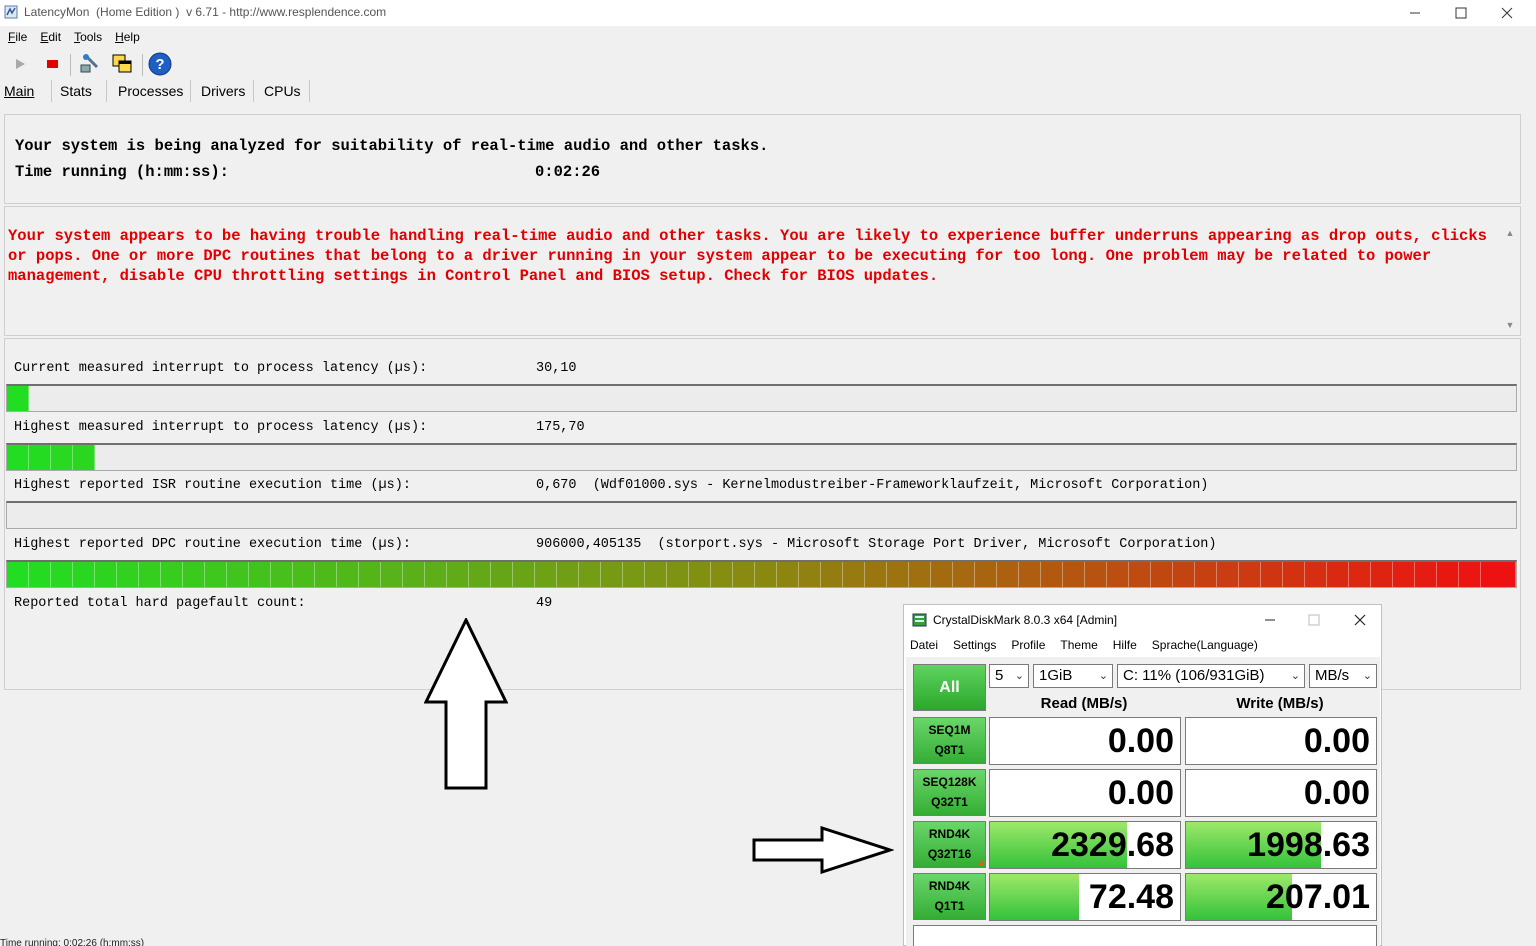 The height and width of the screenshot is (946, 1536). I want to click on cdm-close-button, so click(1360, 620).